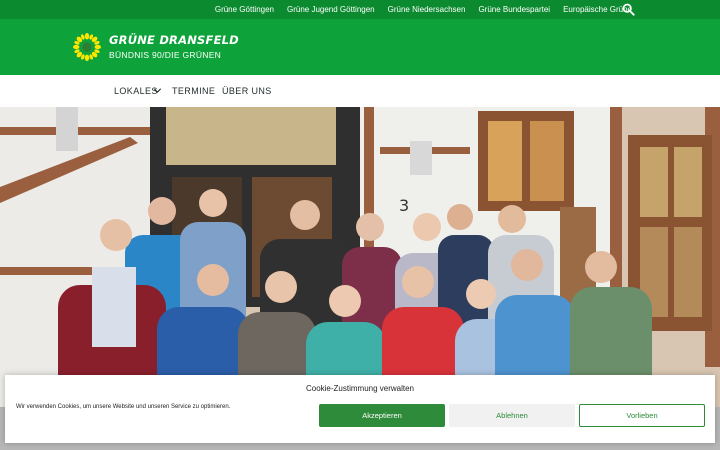  Describe the element at coordinates (87, 47) in the screenshot. I see `sunflower-icon` at that location.